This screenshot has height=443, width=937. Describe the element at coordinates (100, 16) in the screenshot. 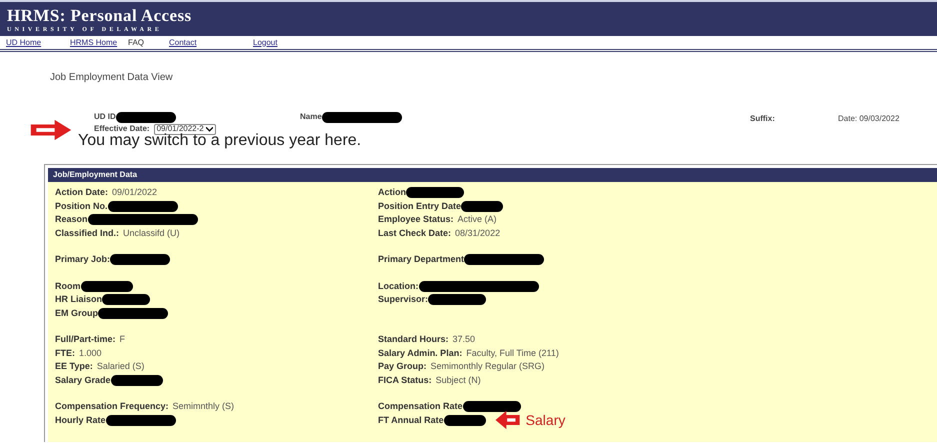

I see `site-title: HRMS: Personal Access` at that location.